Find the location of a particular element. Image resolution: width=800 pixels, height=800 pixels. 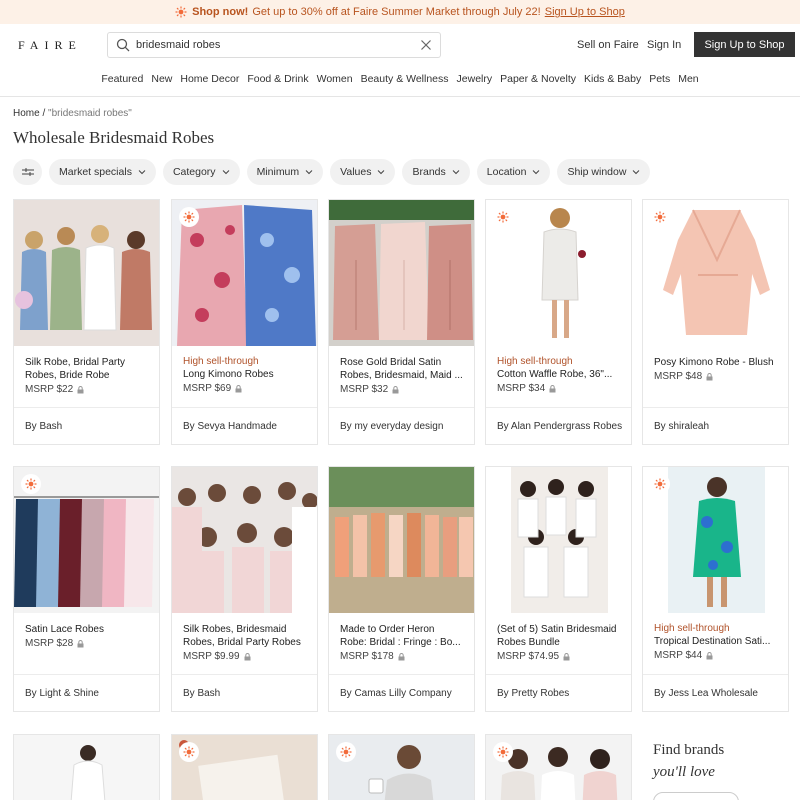

faire-logo: FAIRE is located at coordinates (50, 45).